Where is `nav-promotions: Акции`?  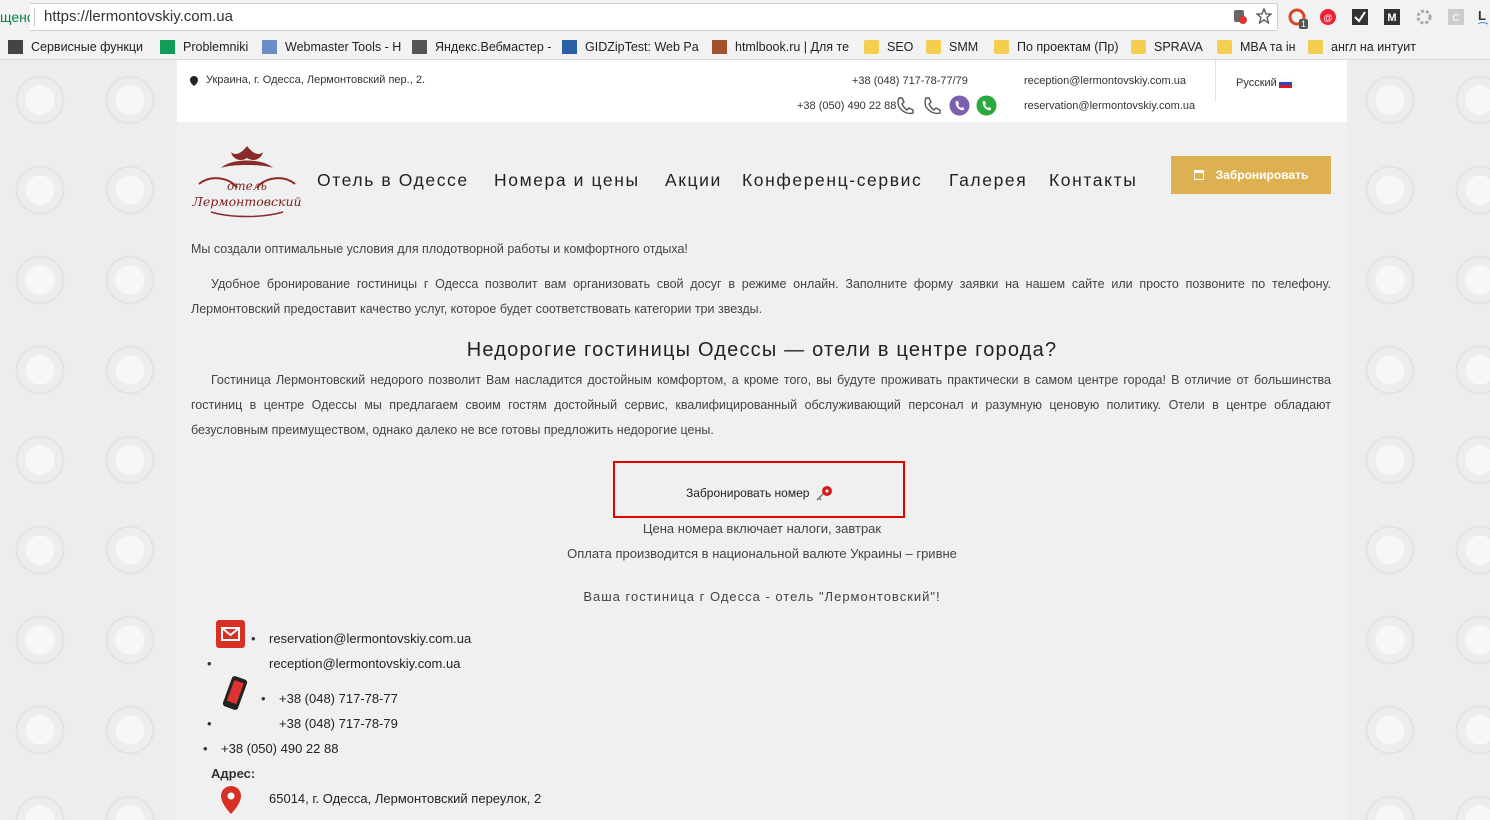
nav-promotions: Акции is located at coordinates (693, 180).